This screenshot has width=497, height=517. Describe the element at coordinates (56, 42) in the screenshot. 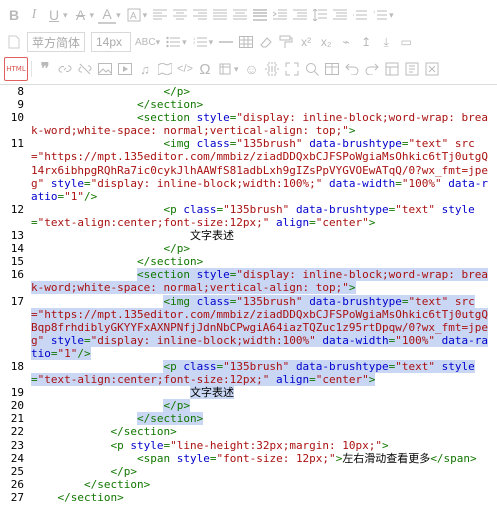

I see `font-family-select: 苹方简体` at that location.